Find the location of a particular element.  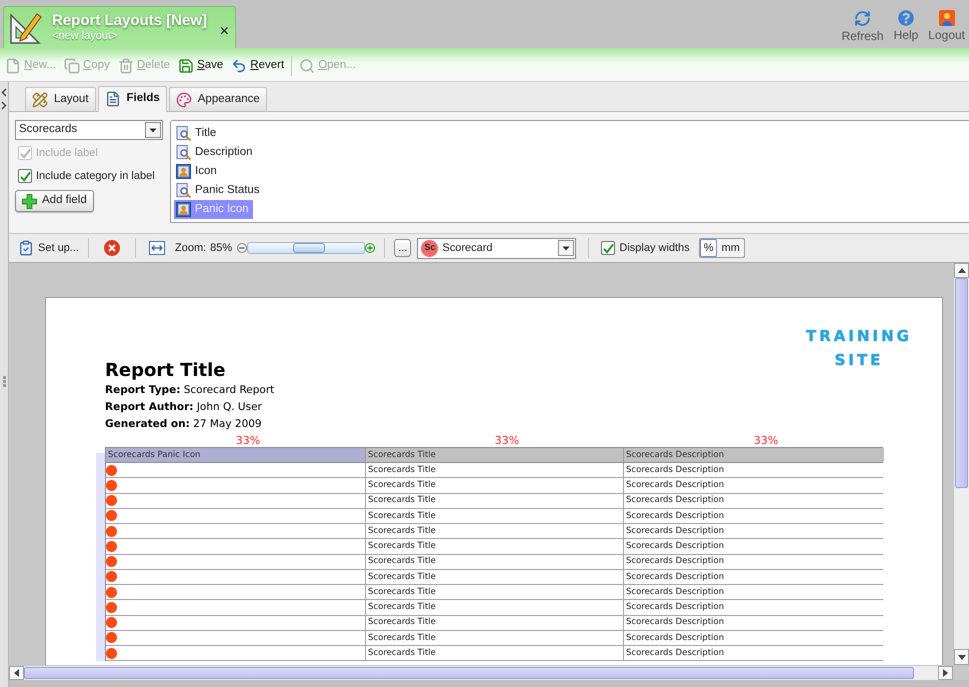

field-list-item: Title is located at coordinates (197, 133).